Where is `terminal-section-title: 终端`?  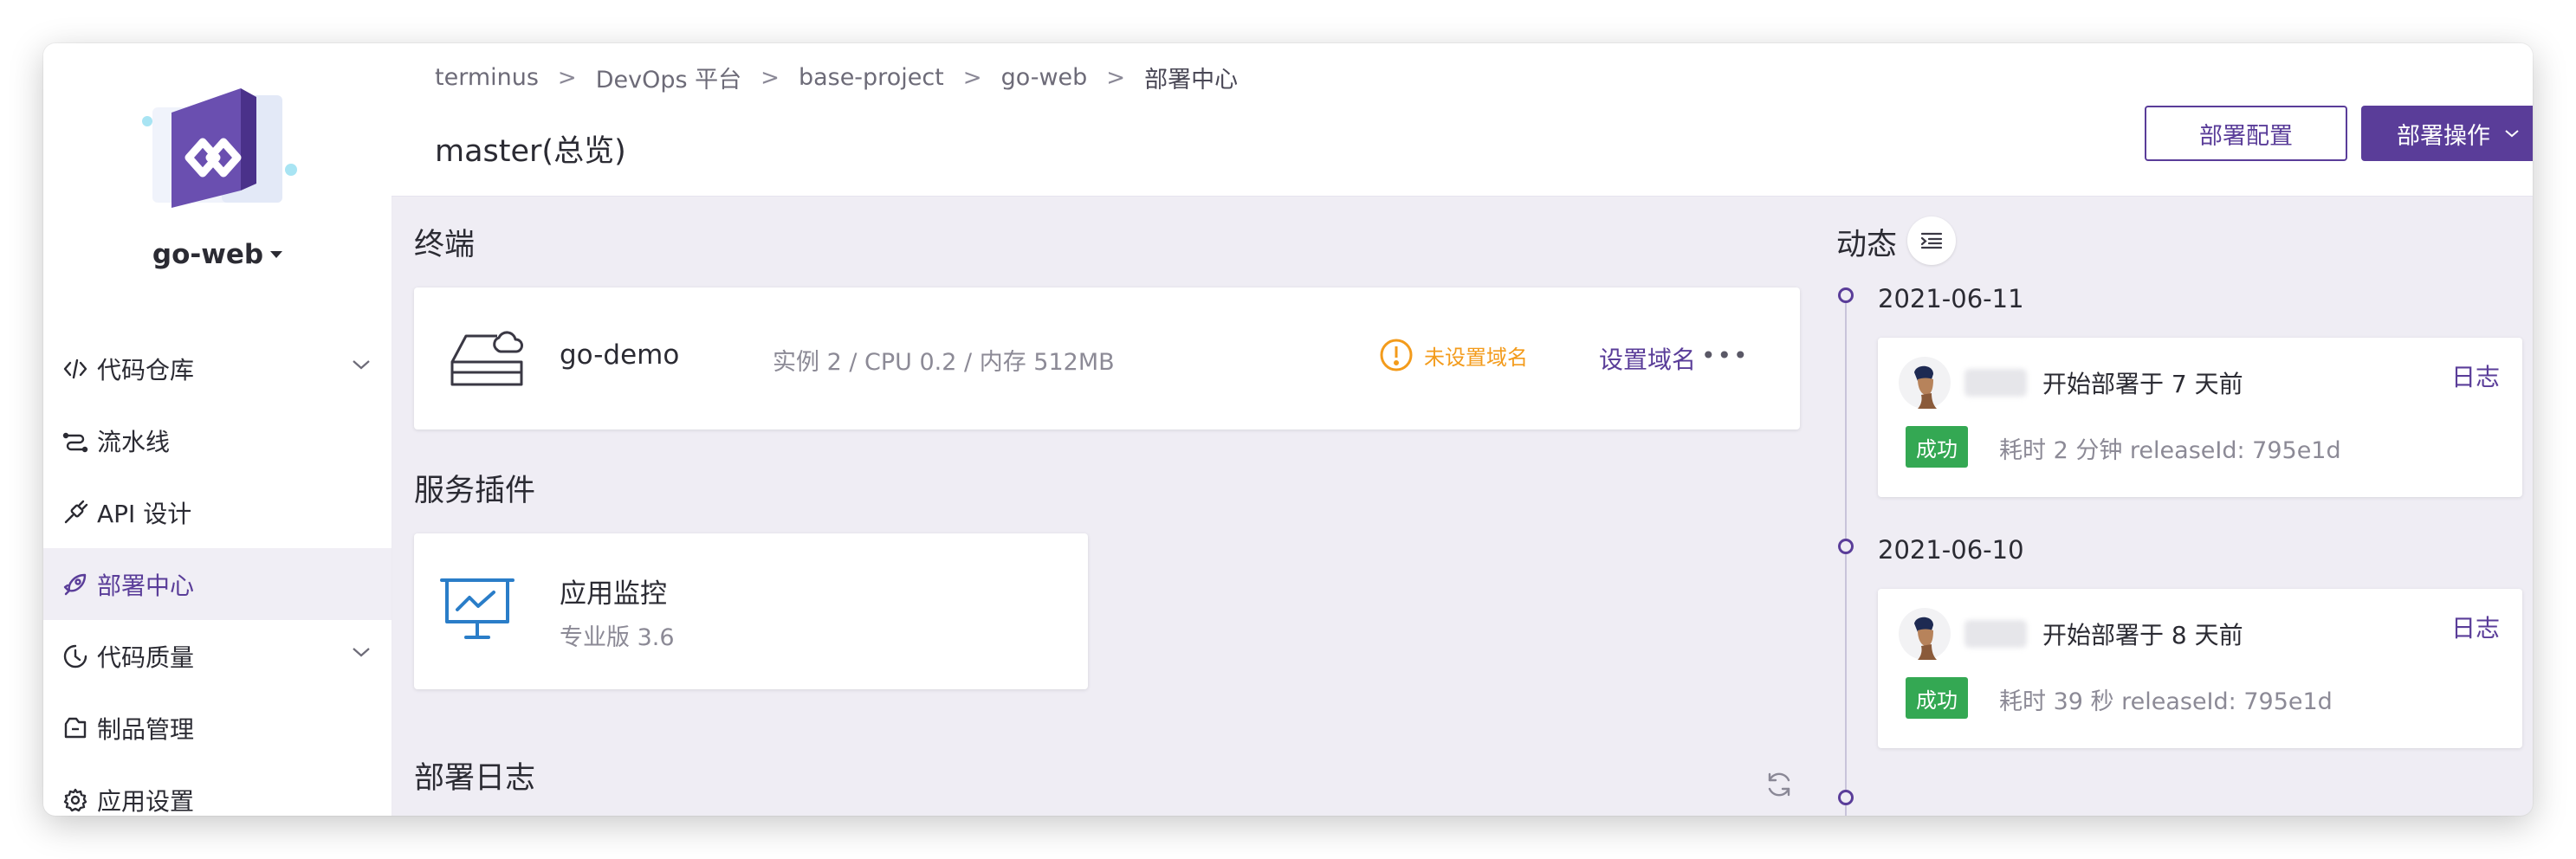
terminal-section-title: 终端 is located at coordinates (445, 245).